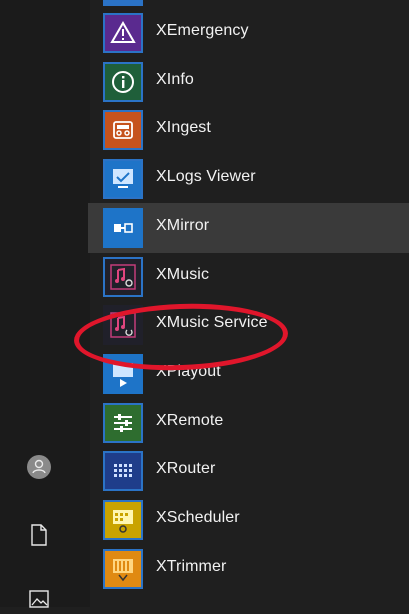 The height and width of the screenshot is (614, 409). What do you see at coordinates (123, 81) in the screenshot?
I see `info-icon` at bounding box center [123, 81].